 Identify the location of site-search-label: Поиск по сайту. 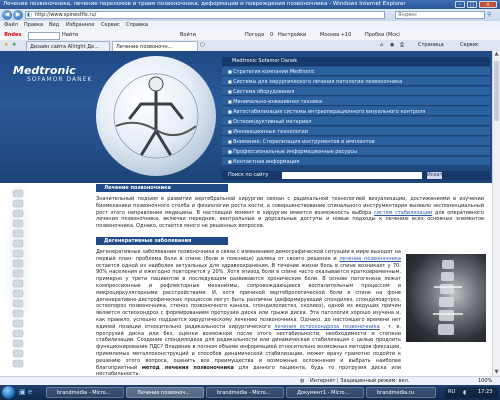
(248, 175).